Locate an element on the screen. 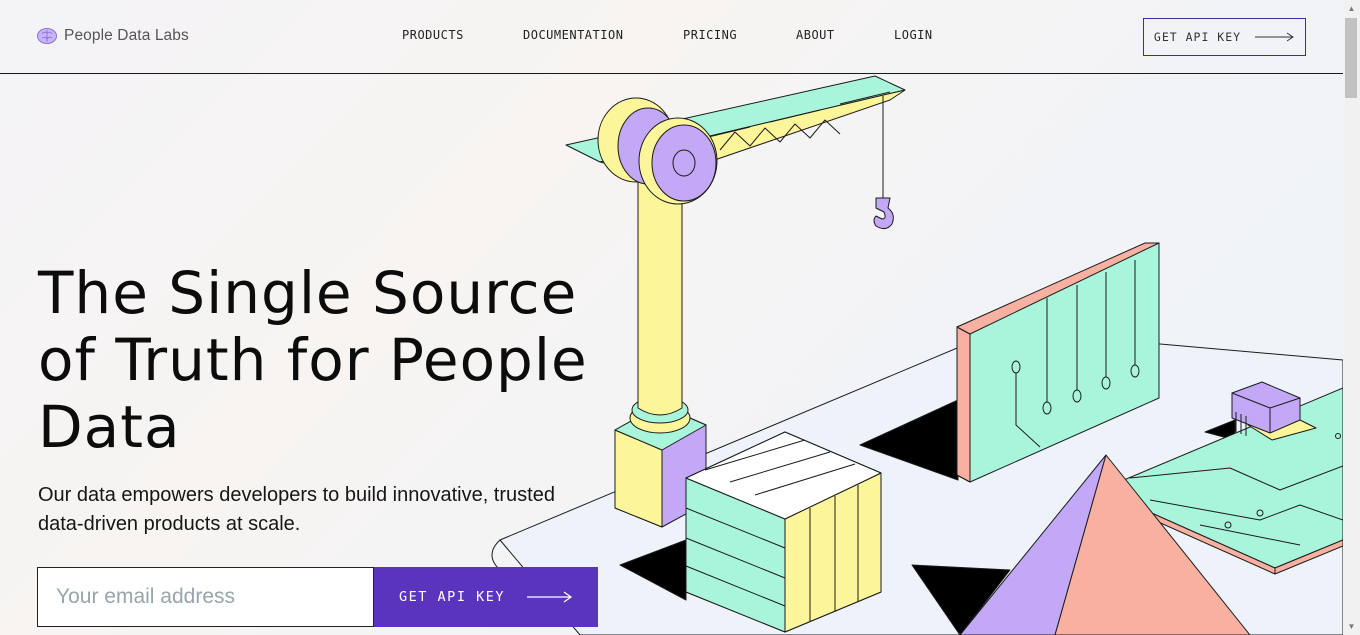 The image size is (1360, 635). header-get-api-key-button: GET API KEY is located at coordinates (1224, 37).